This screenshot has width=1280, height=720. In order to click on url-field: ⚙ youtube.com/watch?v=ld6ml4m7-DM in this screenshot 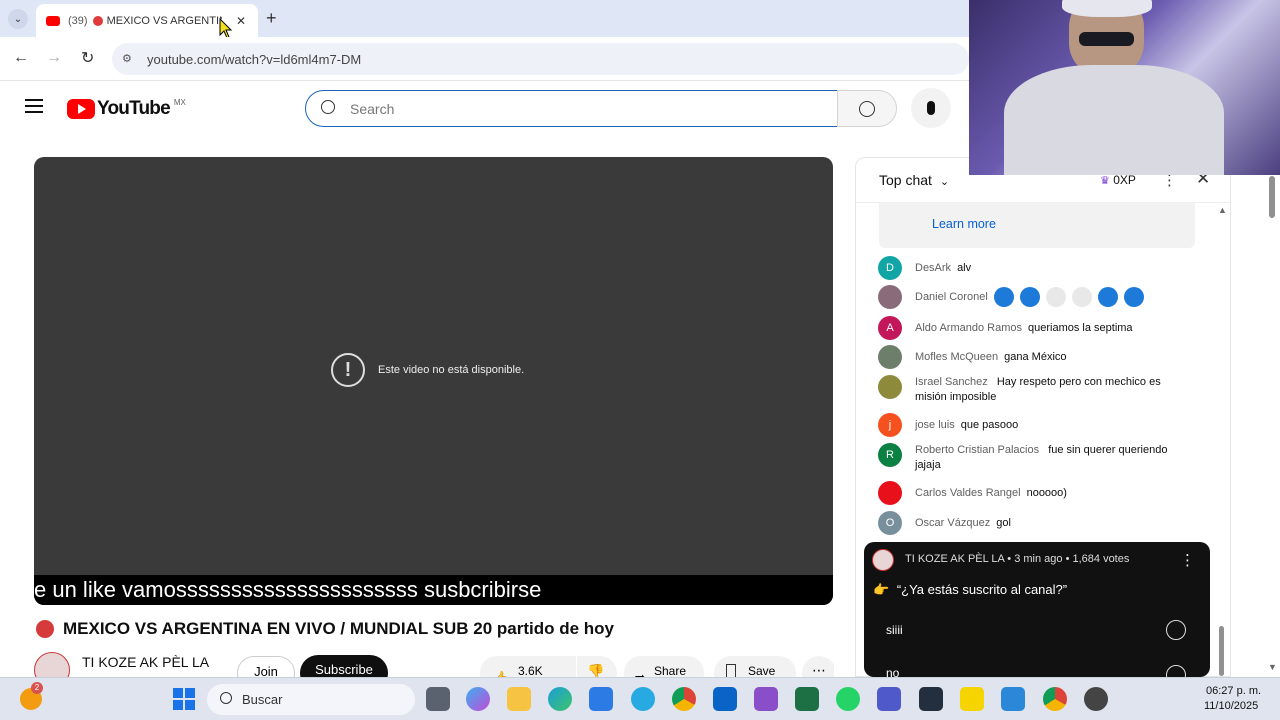, I will do `click(540, 59)`.